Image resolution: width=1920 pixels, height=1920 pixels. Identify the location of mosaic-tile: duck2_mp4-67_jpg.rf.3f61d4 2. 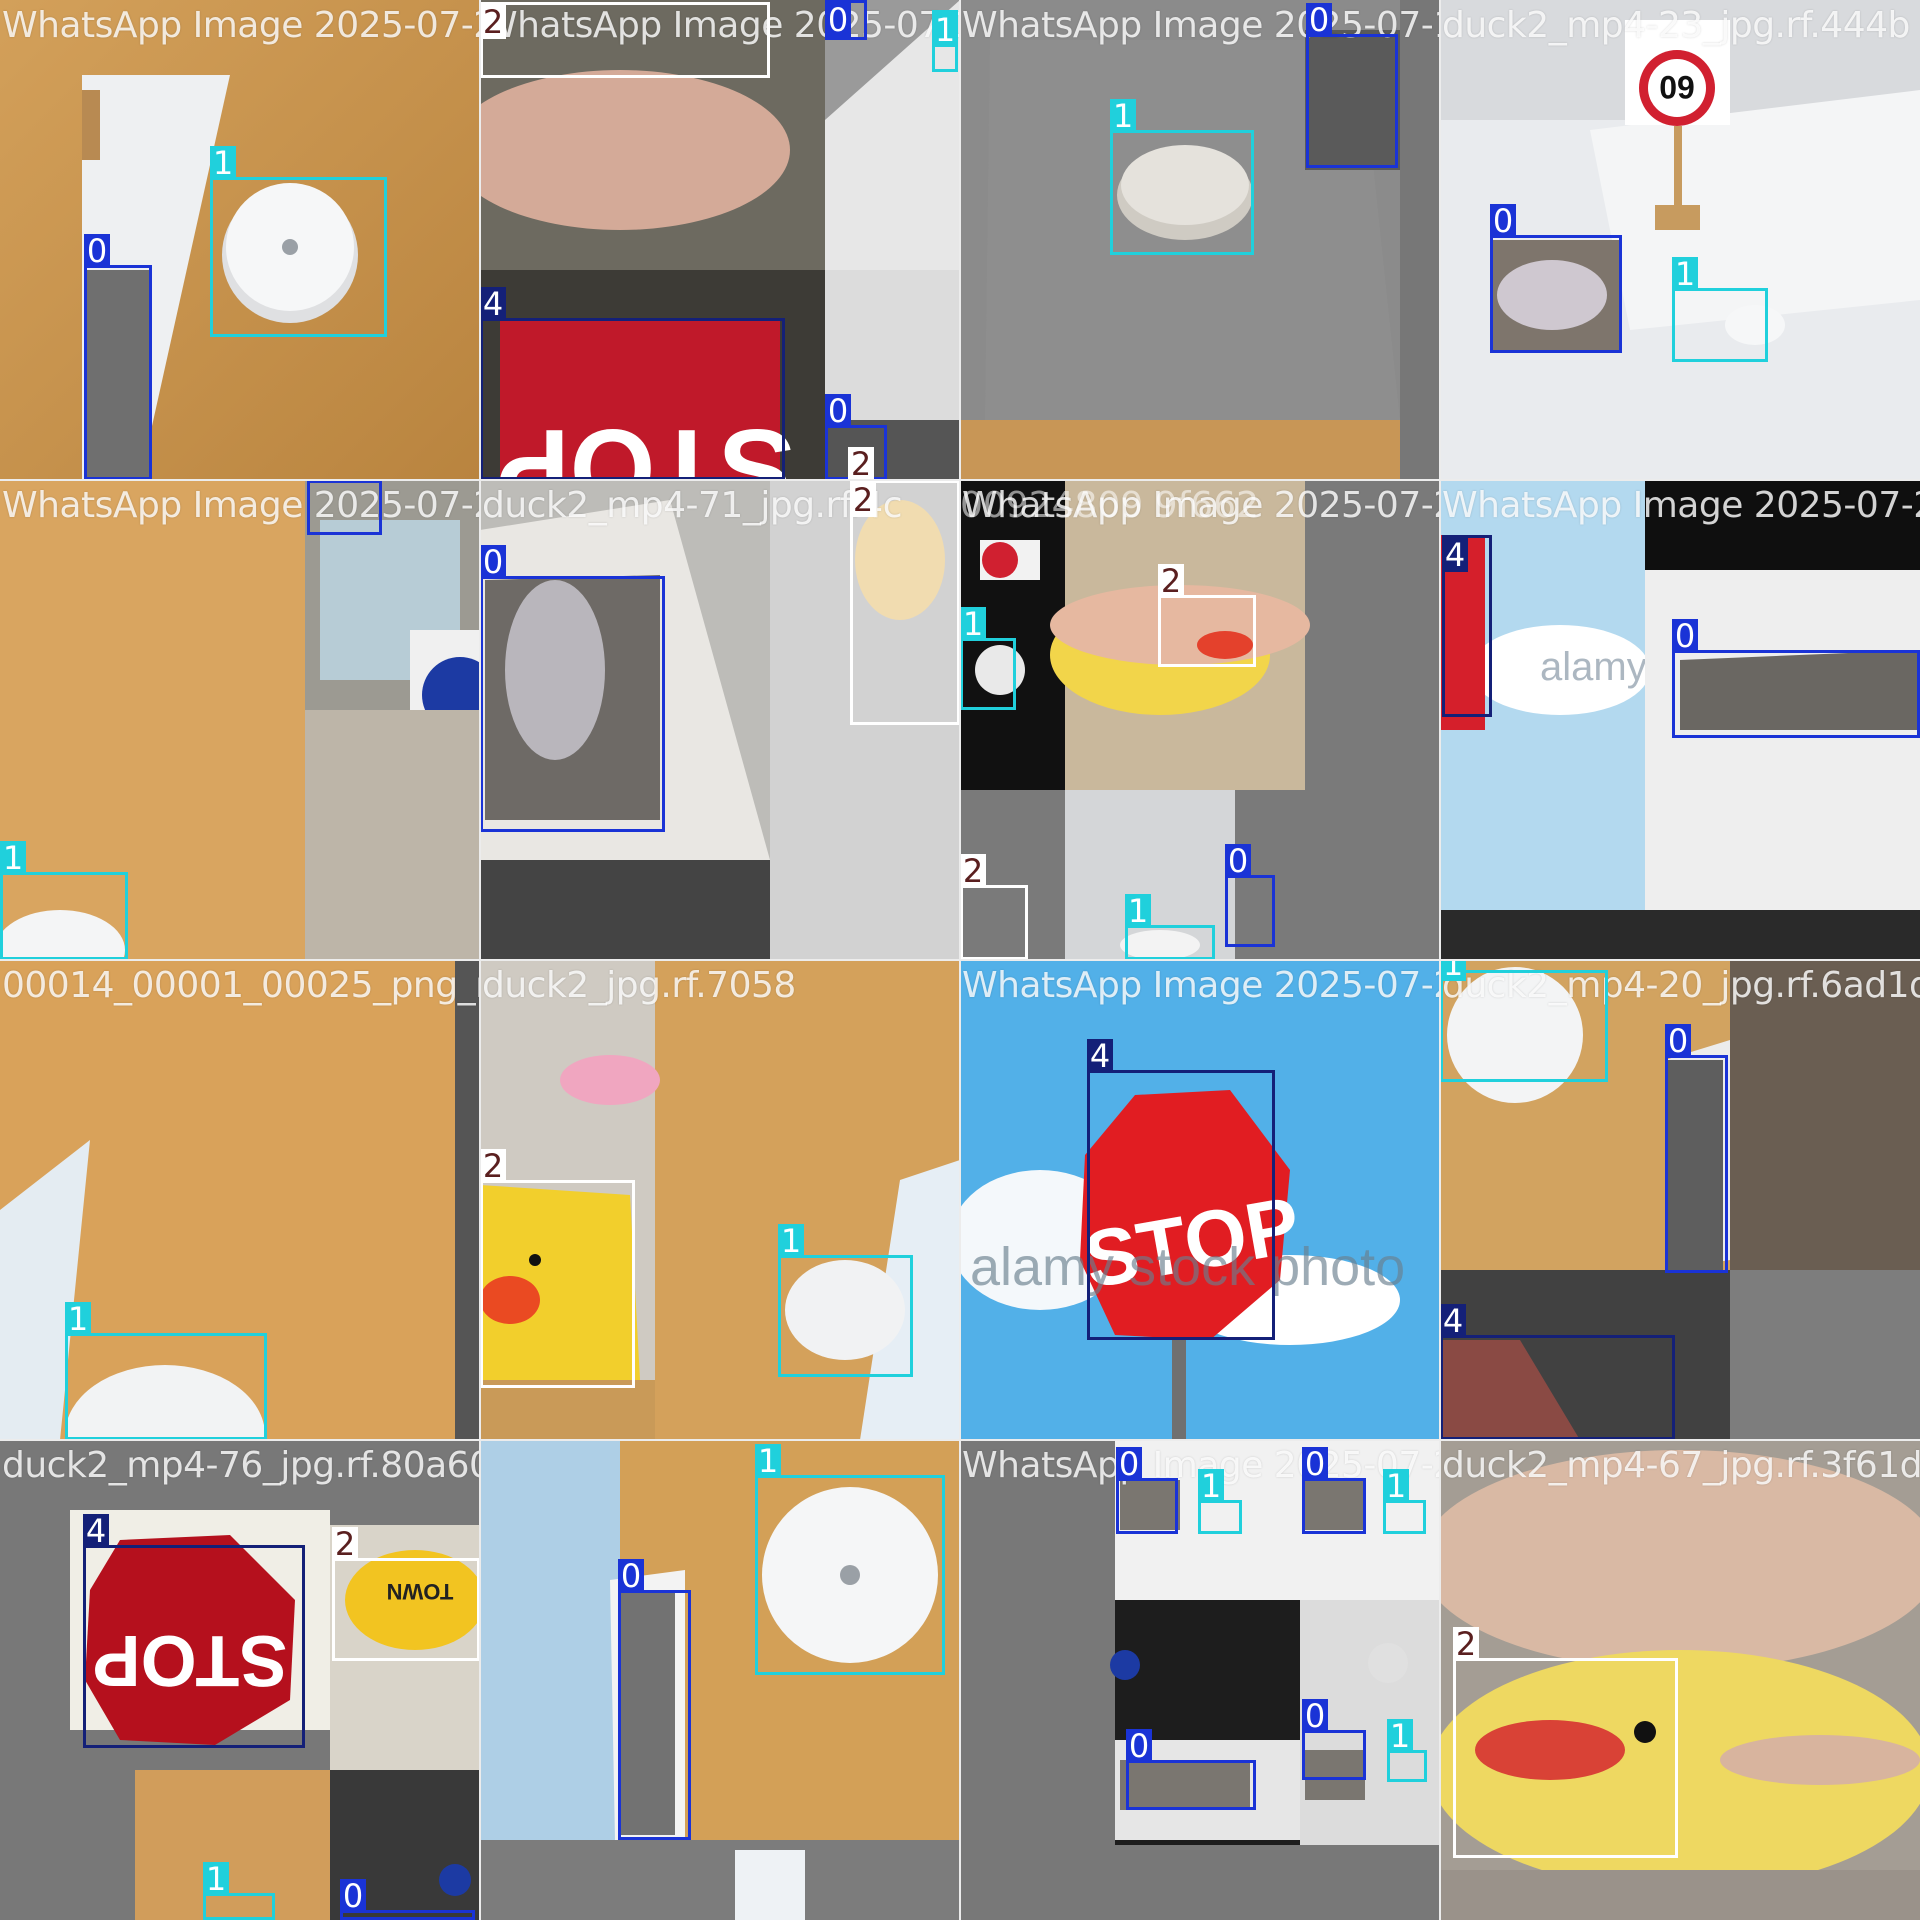
(1680, 1680).